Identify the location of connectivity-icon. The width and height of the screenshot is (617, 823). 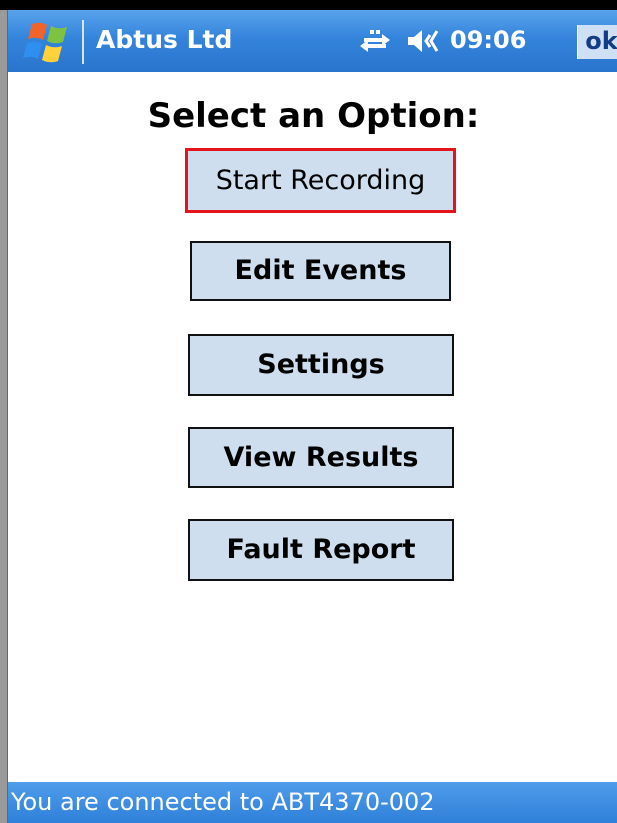
(375, 41).